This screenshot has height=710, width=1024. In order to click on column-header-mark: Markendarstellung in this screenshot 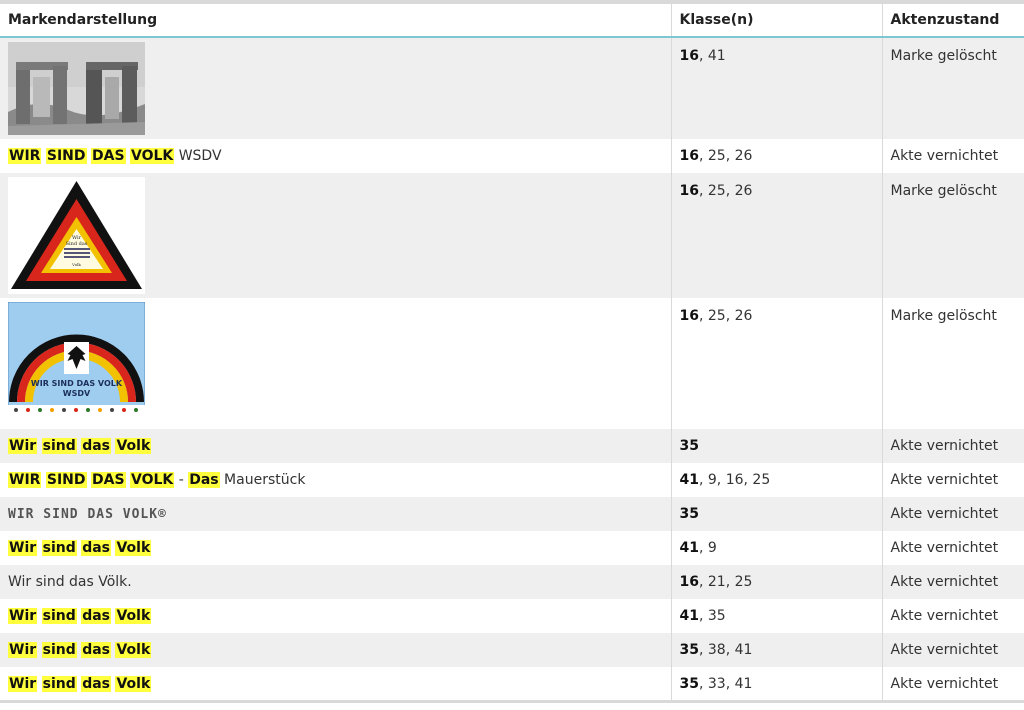, I will do `click(335, 21)`.